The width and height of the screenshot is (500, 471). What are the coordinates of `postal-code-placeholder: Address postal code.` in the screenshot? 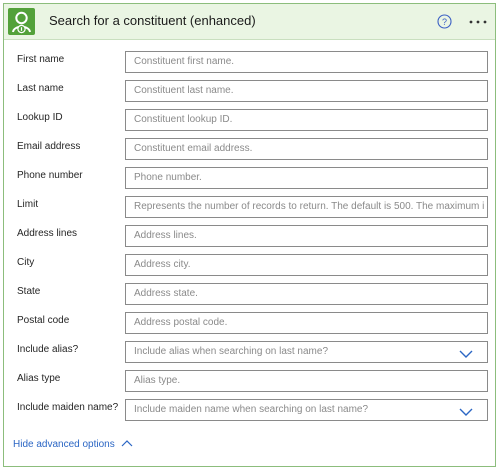 It's located at (181, 322).